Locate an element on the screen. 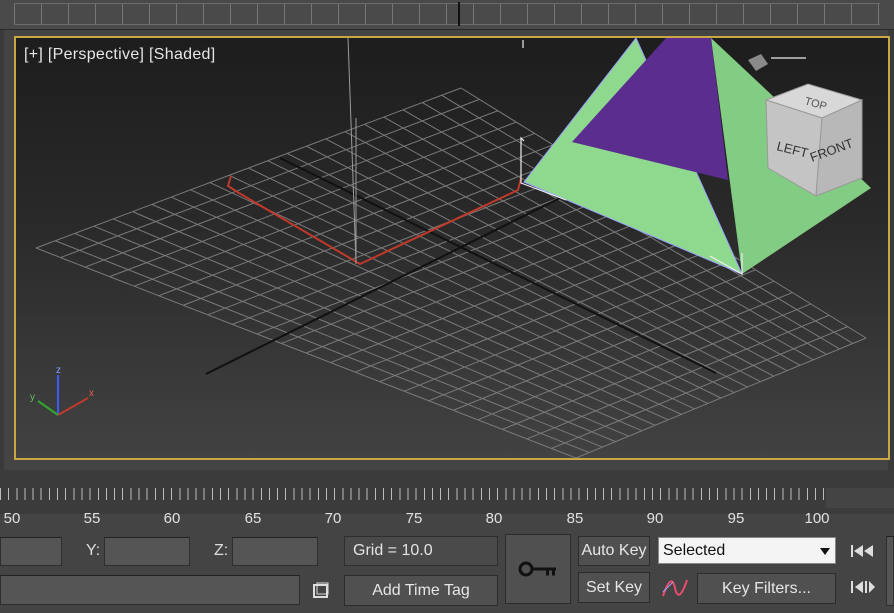 The width and height of the screenshot is (894, 613). viewport-shading-menu: [Shaded] is located at coordinates (182, 54).